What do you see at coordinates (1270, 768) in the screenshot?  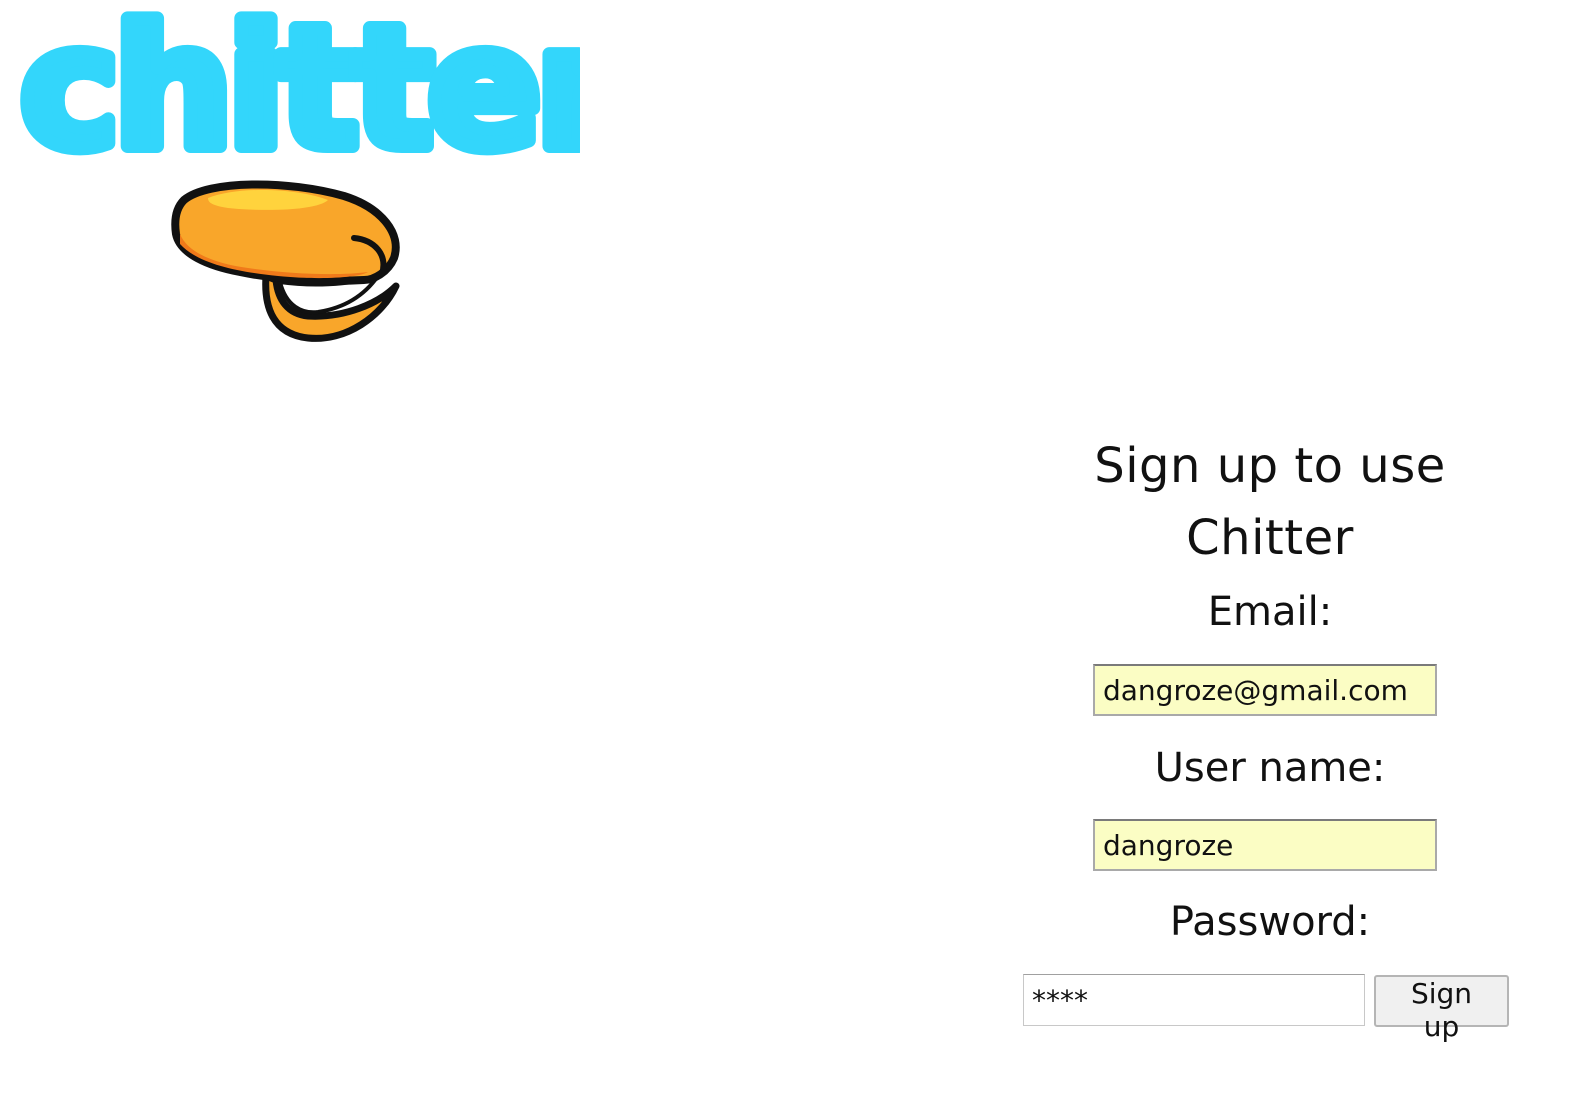 I see `username-label: User name:` at bounding box center [1270, 768].